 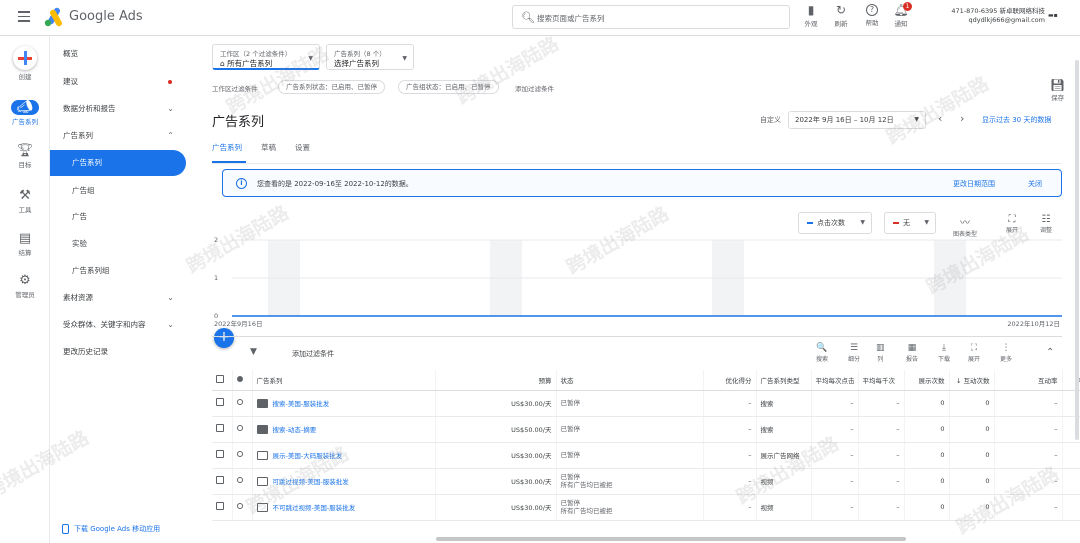 What do you see at coordinates (25, 244) in the screenshot?
I see `rail-billing: ▤ 结算` at bounding box center [25, 244].